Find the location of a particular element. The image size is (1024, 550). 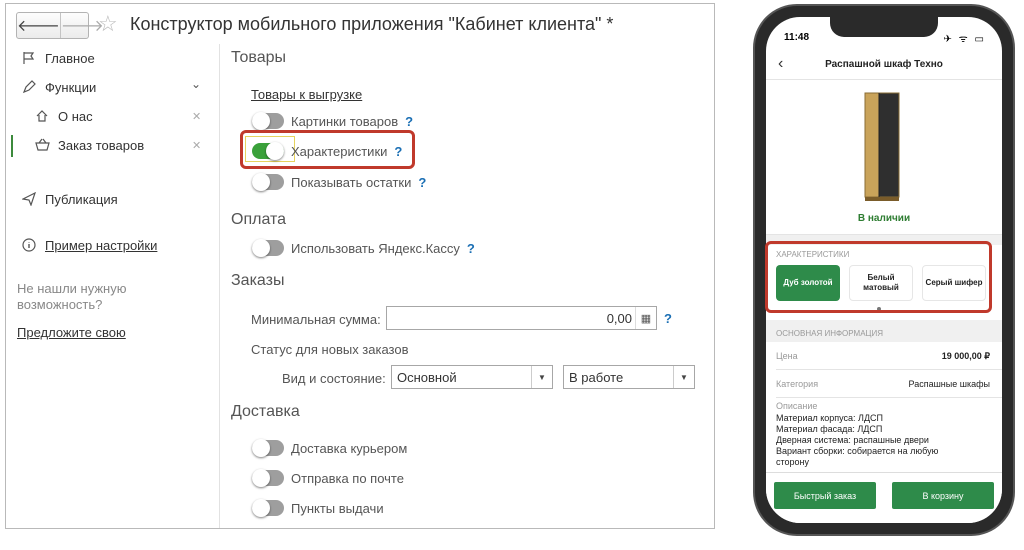

nav-buttons: 🡐 🡒 is located at coordinates (60, 25).